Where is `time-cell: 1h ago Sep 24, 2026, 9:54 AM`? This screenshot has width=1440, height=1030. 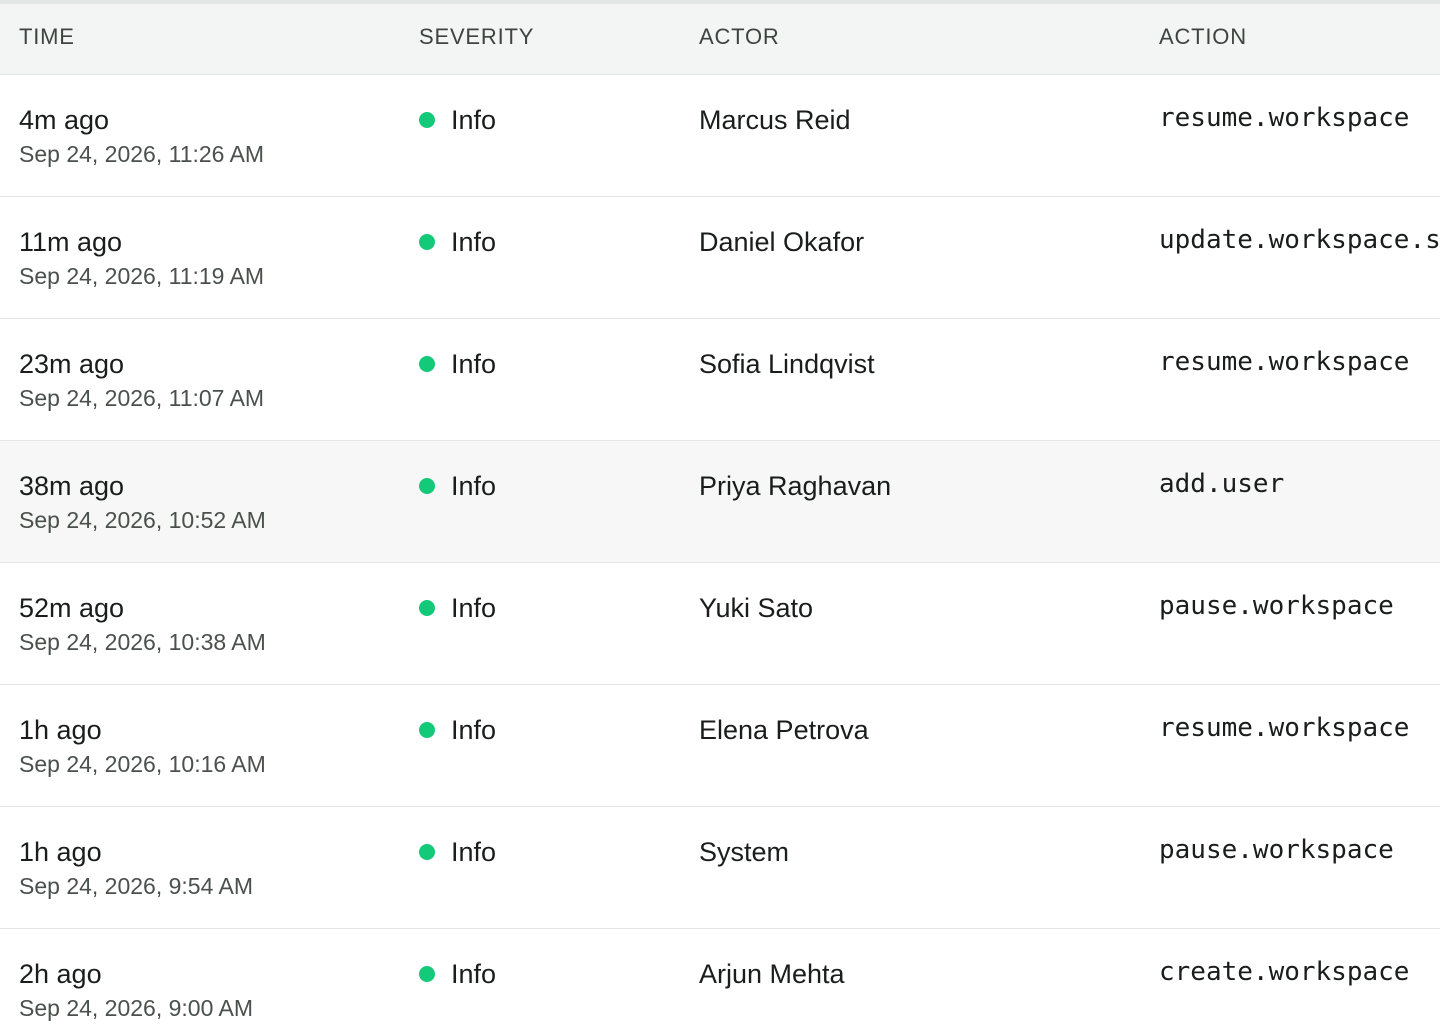
time-cell: 1h ago Sep 24, 2026, 9:54 AM is located at coordinates (136, 868).